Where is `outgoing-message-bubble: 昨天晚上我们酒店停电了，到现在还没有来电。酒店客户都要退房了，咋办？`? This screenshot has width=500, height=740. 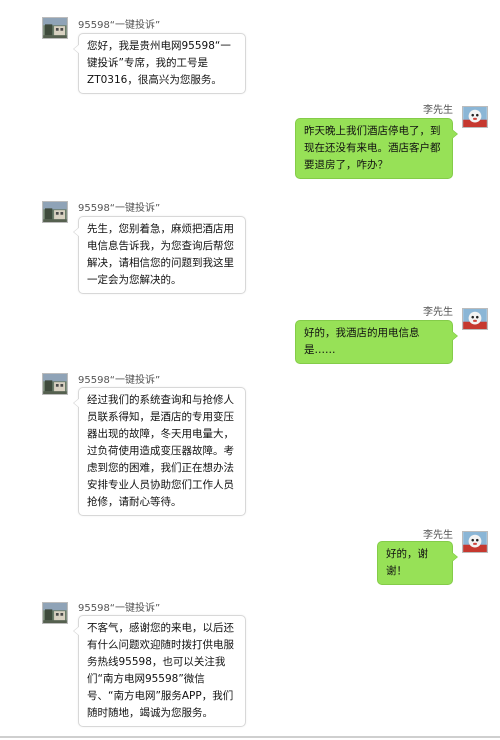
outgoing-message-bubble: 昨天晚上我们酒店停电了，到现在还没有来电。酒店客户都要退房了，咋办？ is located at coordinates (376, 148).